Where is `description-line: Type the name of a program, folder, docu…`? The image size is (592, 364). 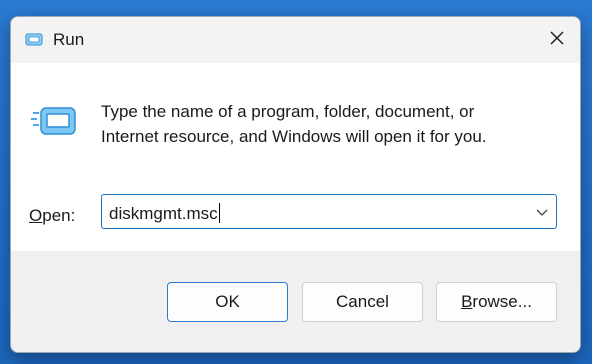 description-line: Type the name of a program, folder, docu… is located at coordinates (288, 111).